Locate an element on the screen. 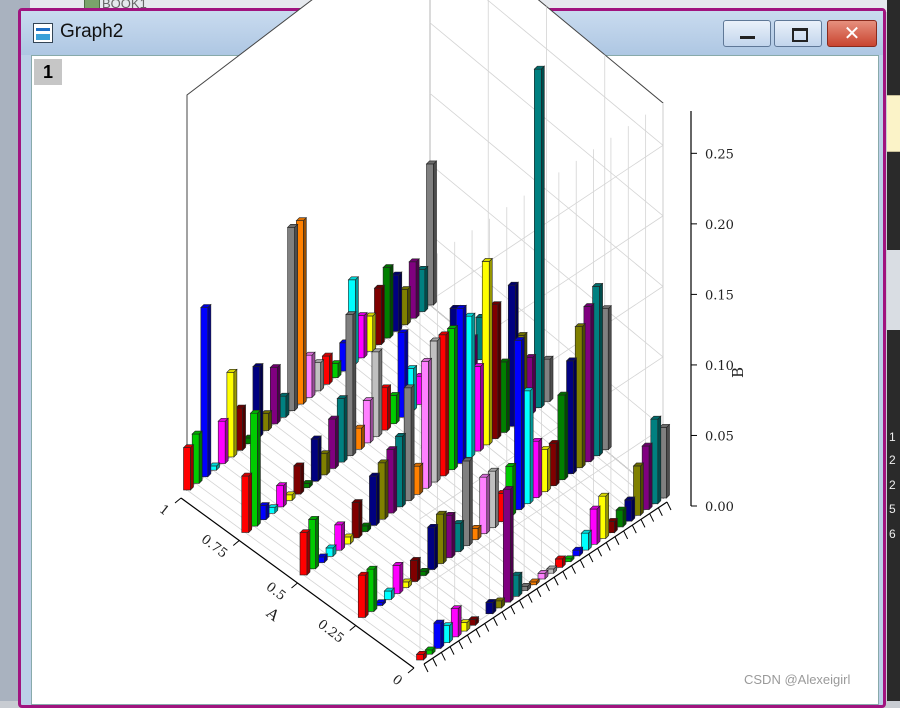 The image size is (900, 708). a-axis-label: A is located at coordinates (272, 614).